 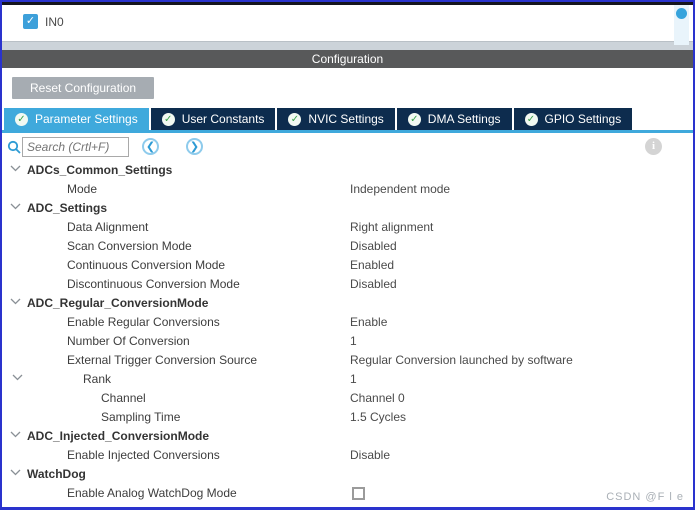 What do you see at coordinates (83, 88) in the screenshot?
I see `reset-configuration-button: Reset Configuration` at bounding box center [83, 88].